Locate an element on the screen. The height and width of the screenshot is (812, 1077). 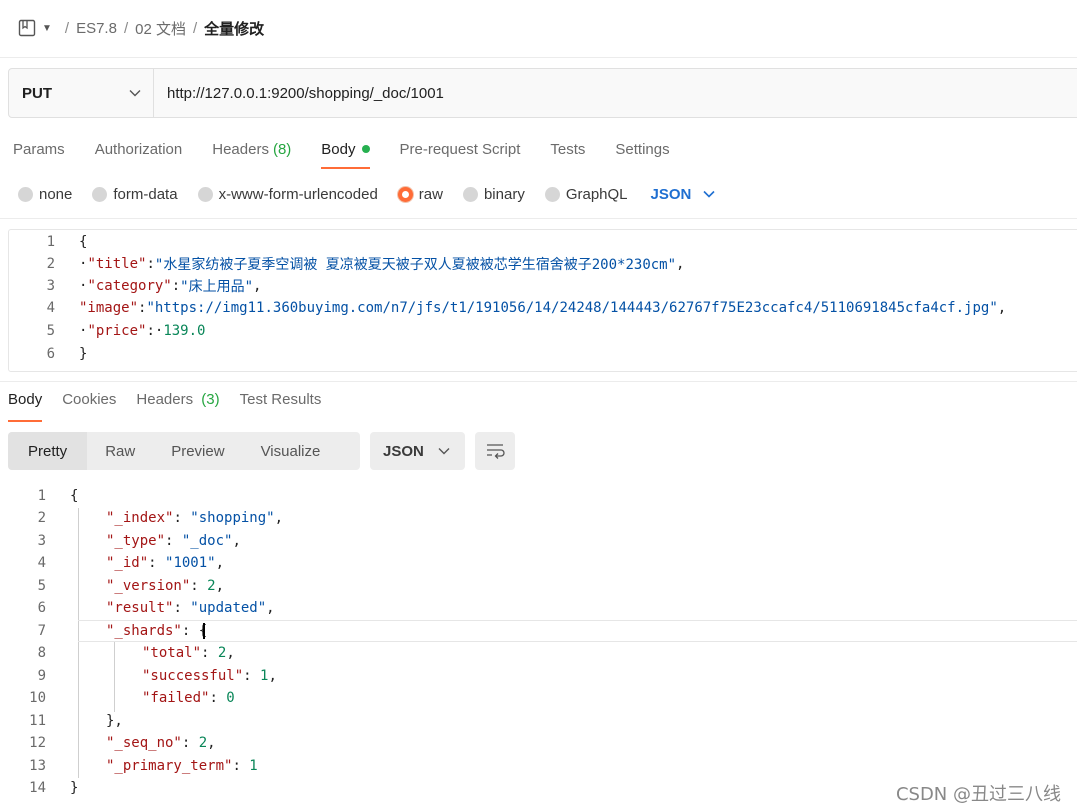
collection-icon is located at coordinates (27, 28).